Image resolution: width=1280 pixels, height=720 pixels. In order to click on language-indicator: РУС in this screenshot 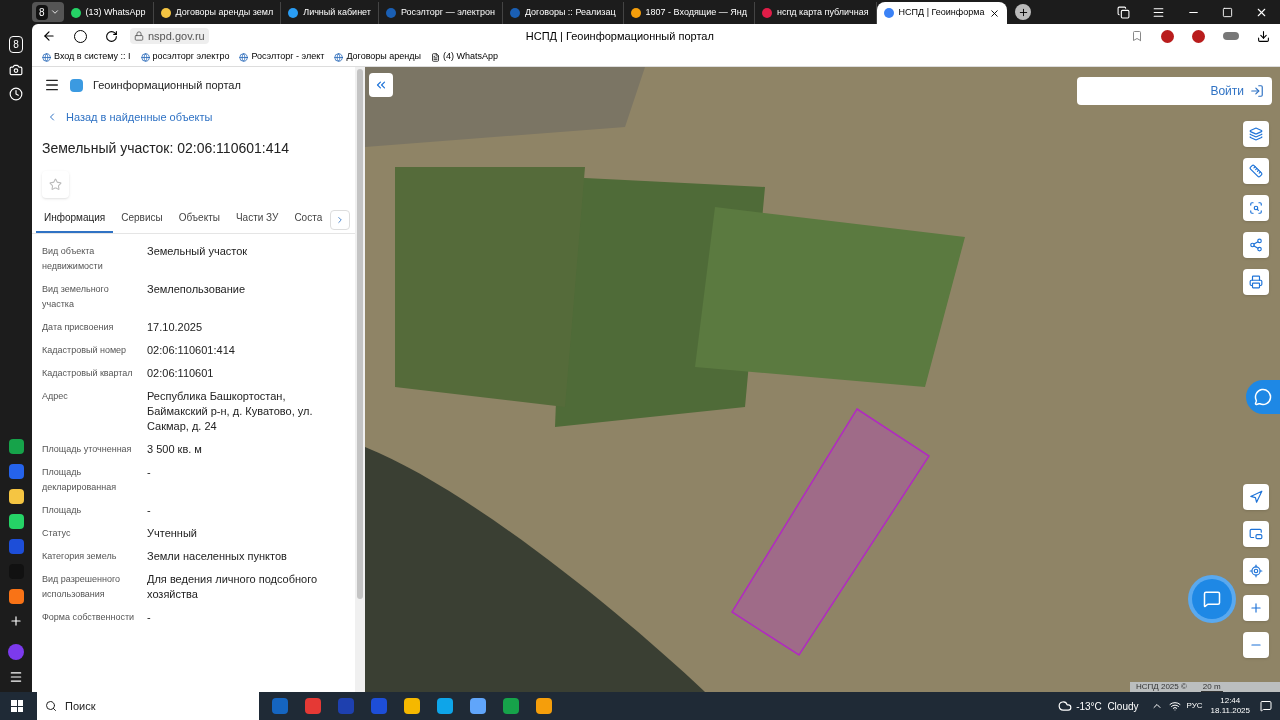, I will do `click(1194, 706)`.